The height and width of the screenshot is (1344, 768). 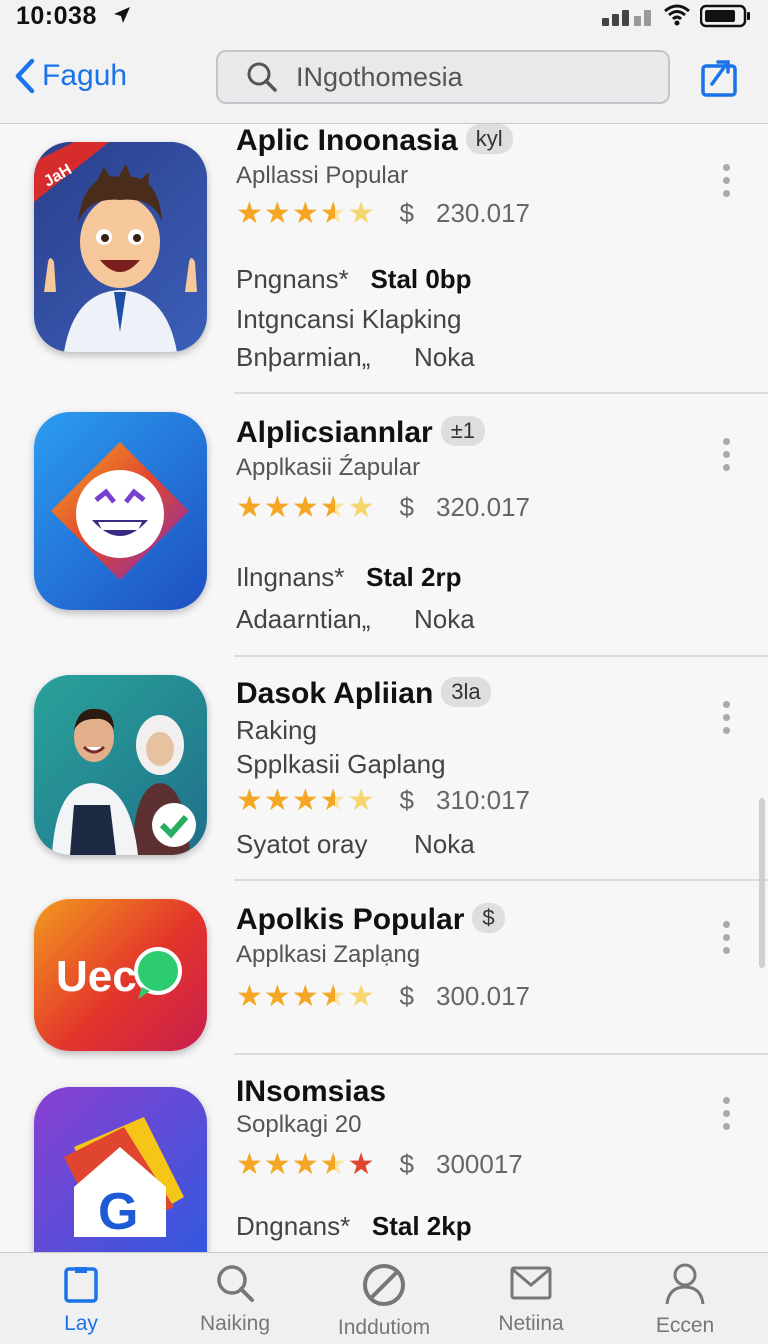 What do you see at coordinates (235, 1323) in the screenshot?
I see `tab-label: Naiking` at bounding box center [235, 1323].